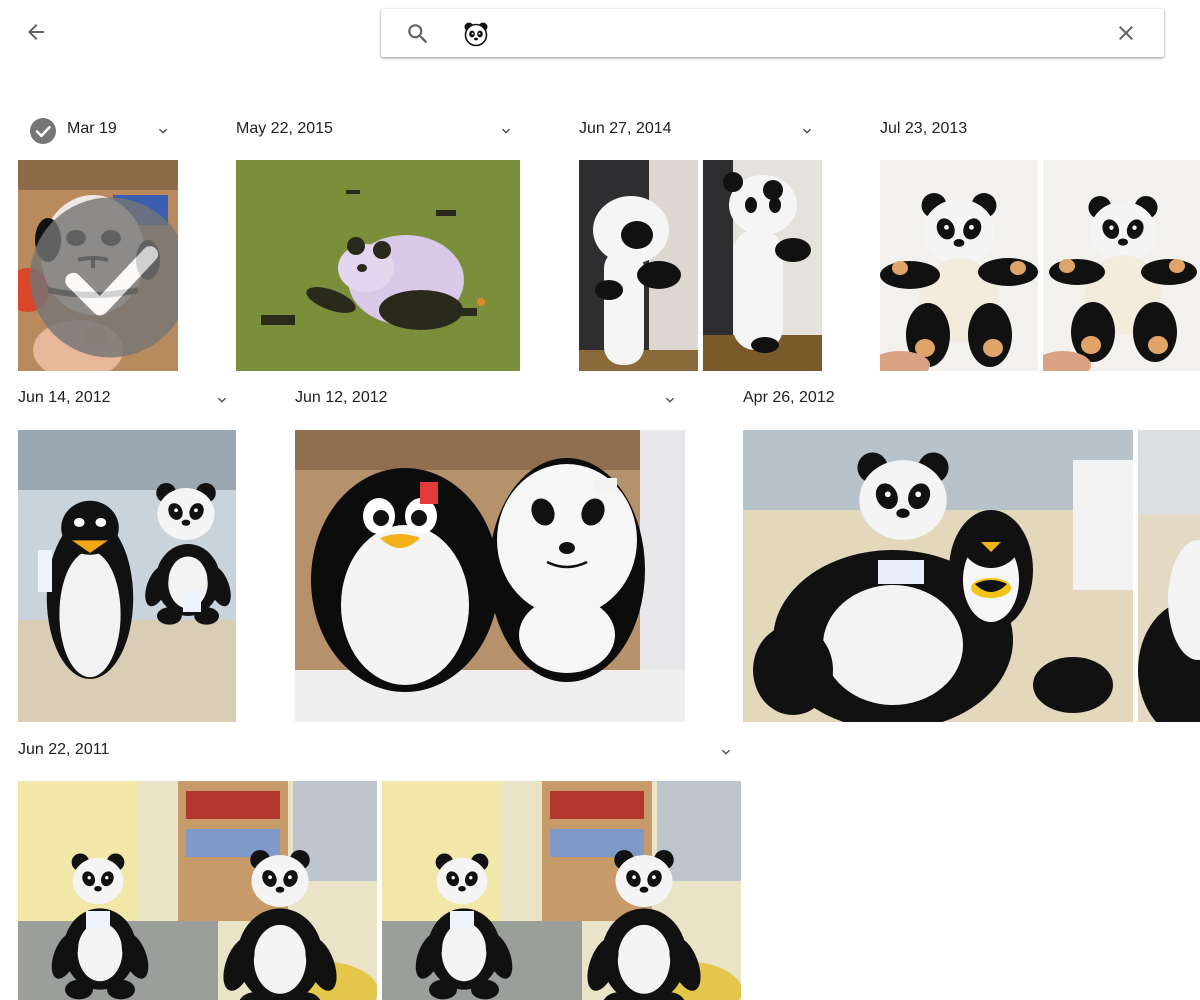  Describe the element at coordinates (127, 576) in the screenshot. I see `photo-penguin-and-panda-plush-on-couch` at that location.